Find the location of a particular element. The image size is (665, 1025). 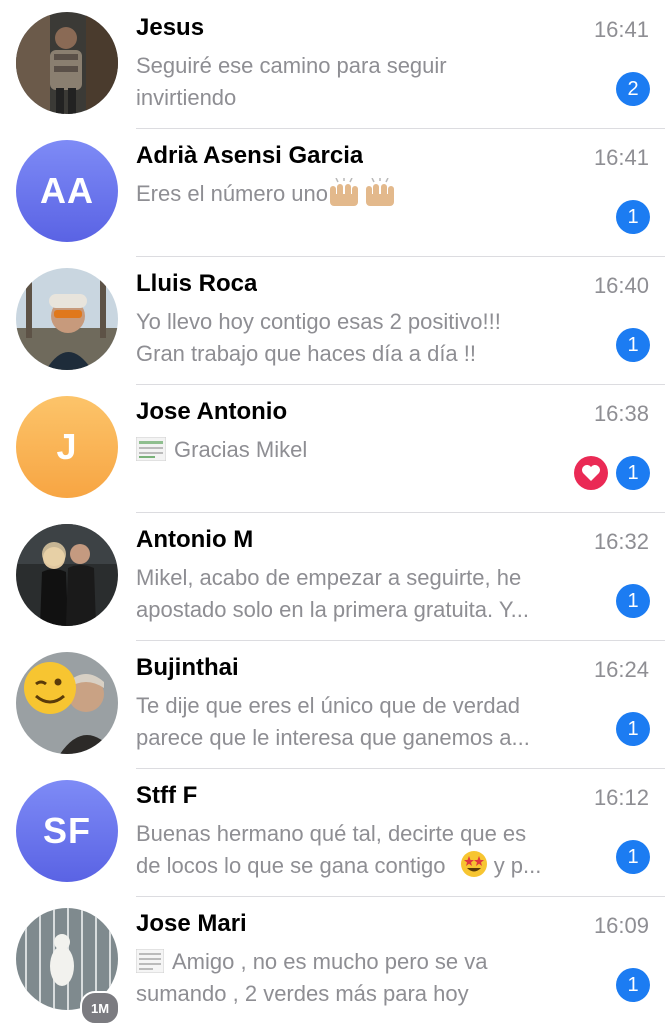

unread-badge: 2 is located at coordinates (633, 89).